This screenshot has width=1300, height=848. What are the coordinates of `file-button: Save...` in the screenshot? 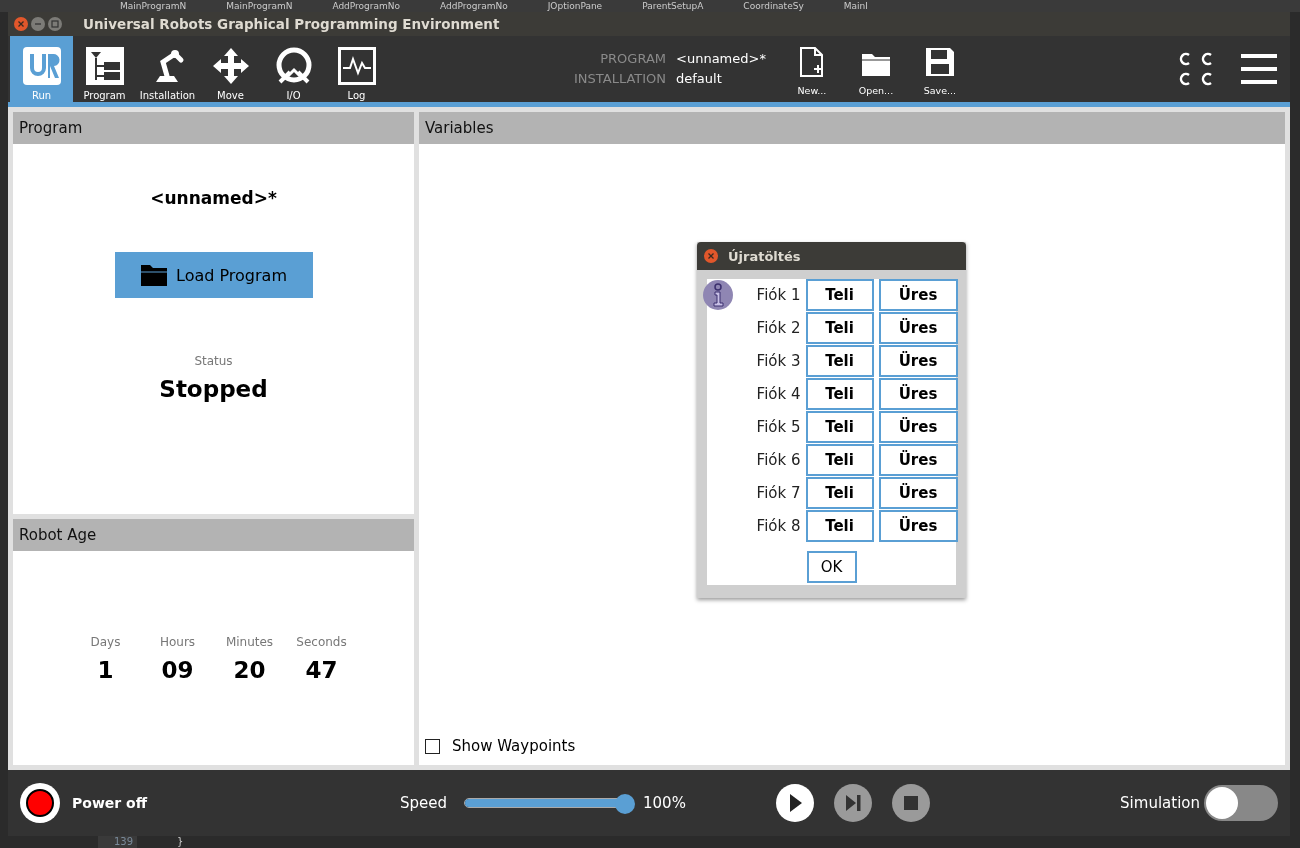 It's located at (939, 69).